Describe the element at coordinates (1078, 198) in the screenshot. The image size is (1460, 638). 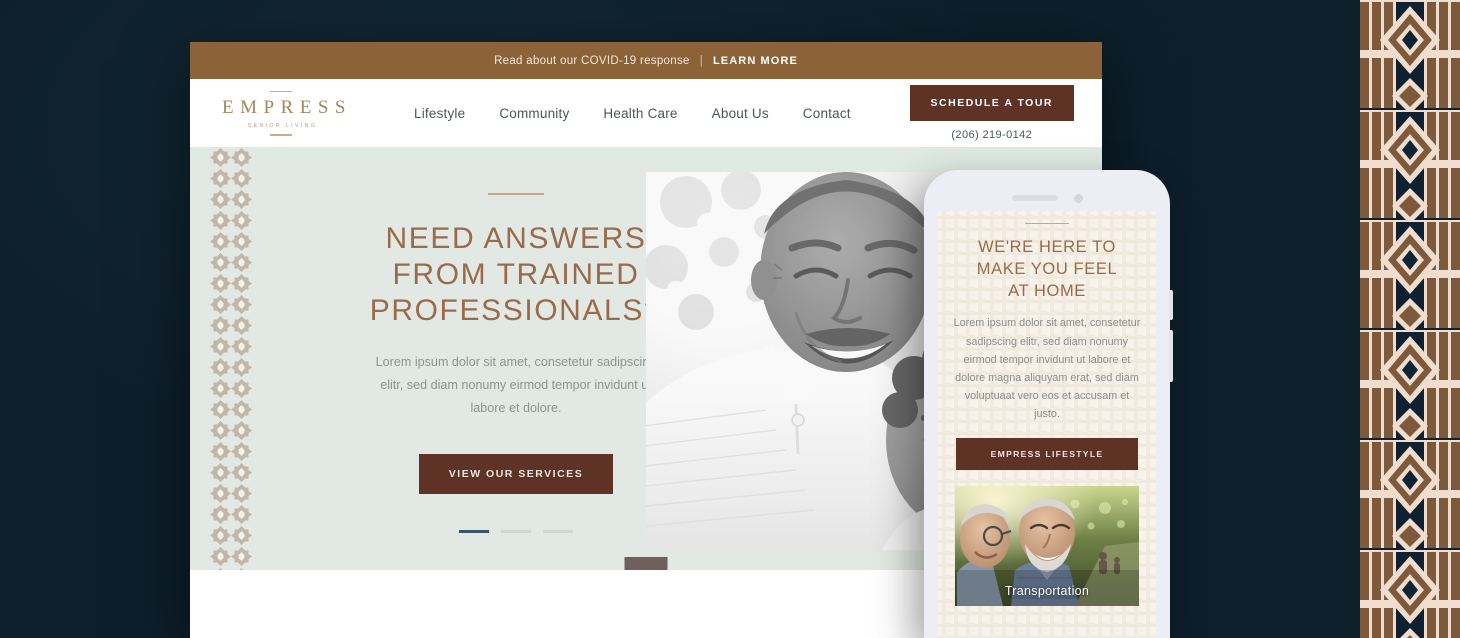
I see `phone-camera-icon` at that location.